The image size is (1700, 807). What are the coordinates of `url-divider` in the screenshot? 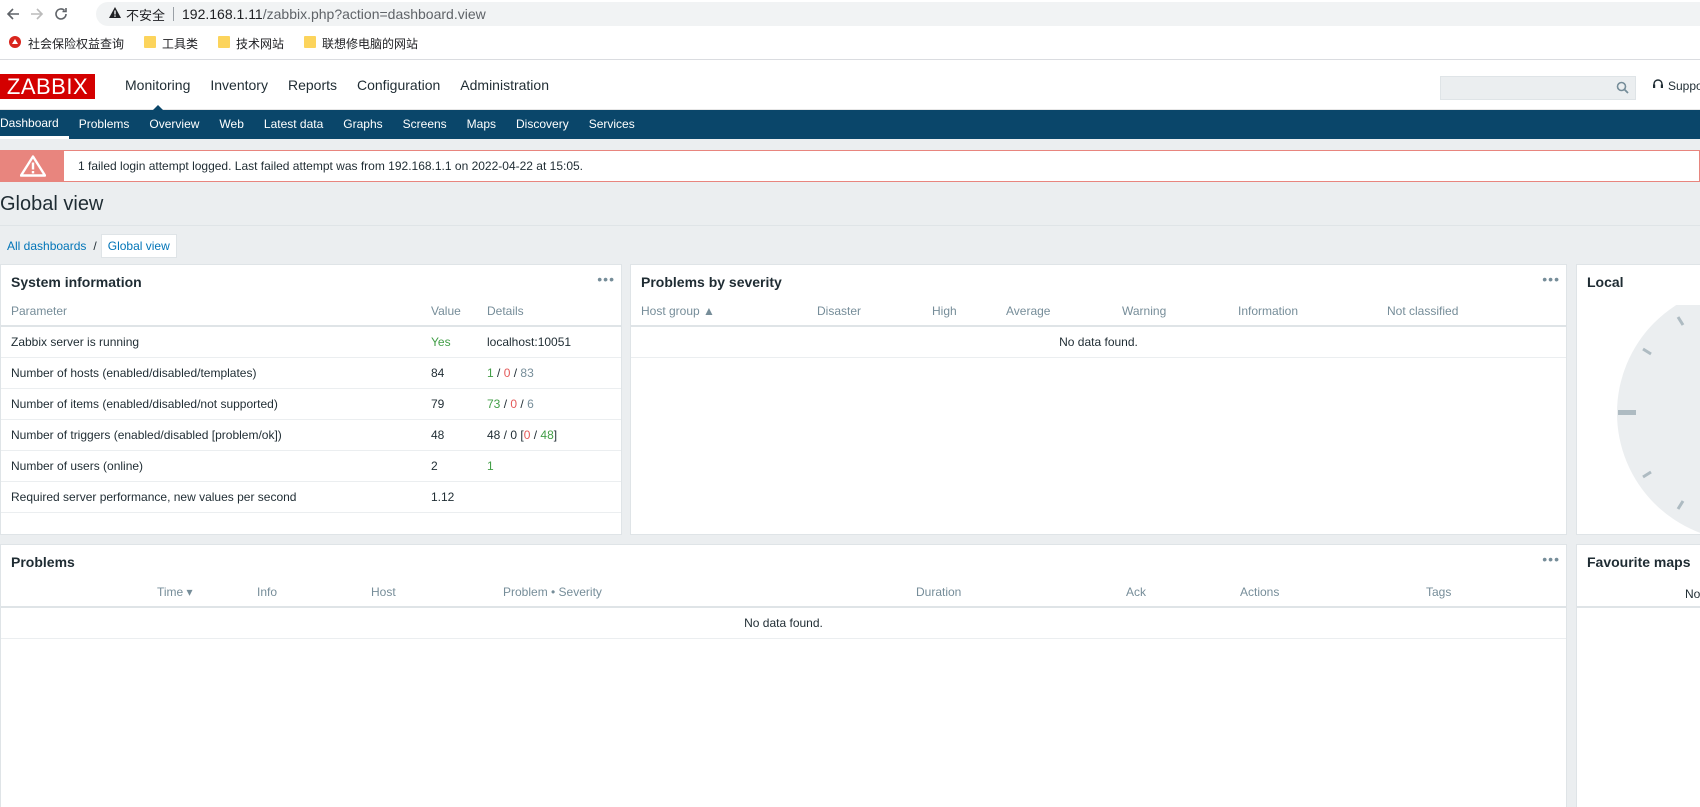 It's located at (174, 14).